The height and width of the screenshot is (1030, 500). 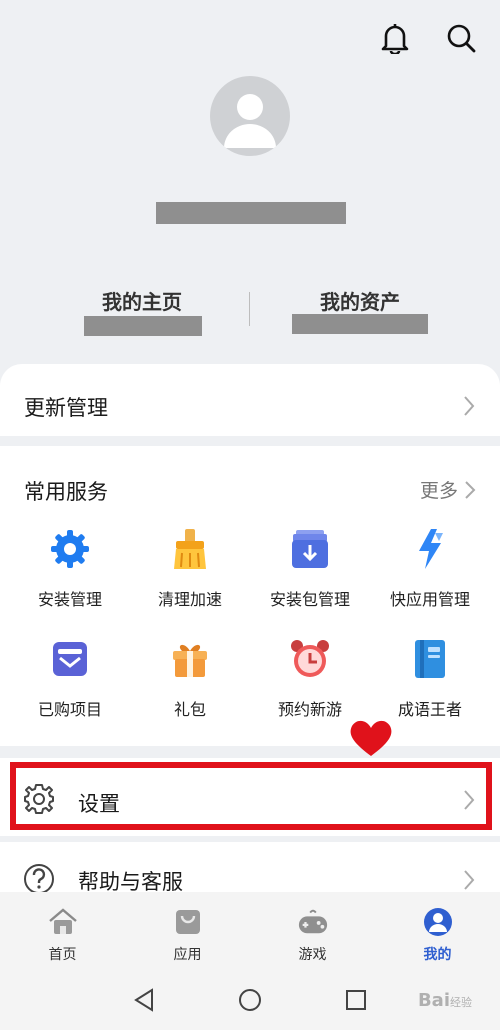 I want to click on book-icon, so click(x=430, y=659).